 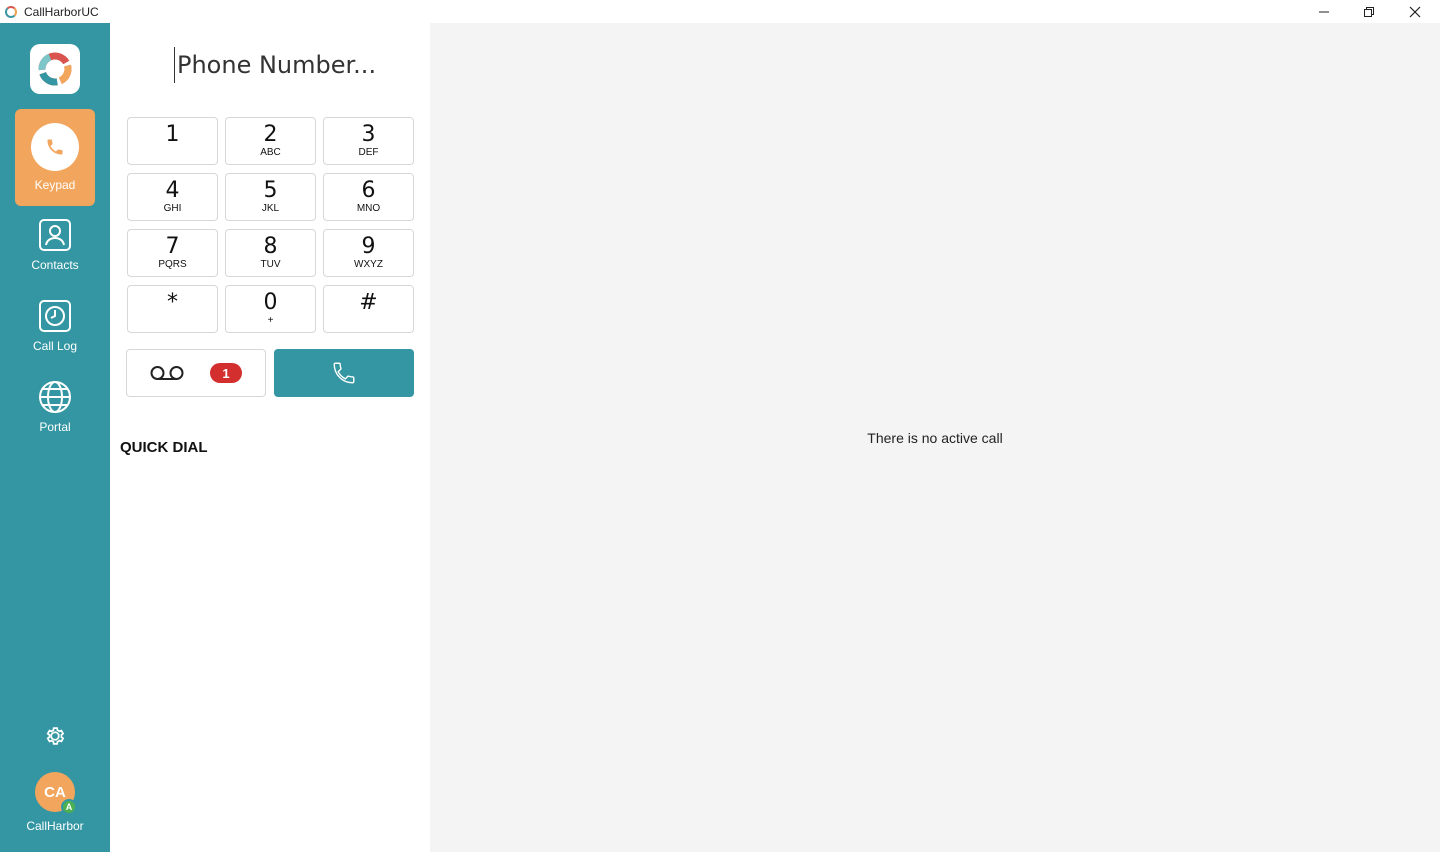 I want to click on key-letters: JKL, so click(x=270, y=208).